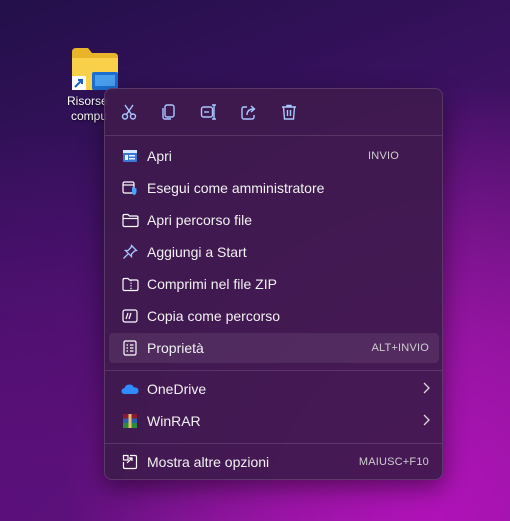  Describe the element at coordinates (174, 421) in the screenshot. I see `menu-item-label: WinRAR` at that location.